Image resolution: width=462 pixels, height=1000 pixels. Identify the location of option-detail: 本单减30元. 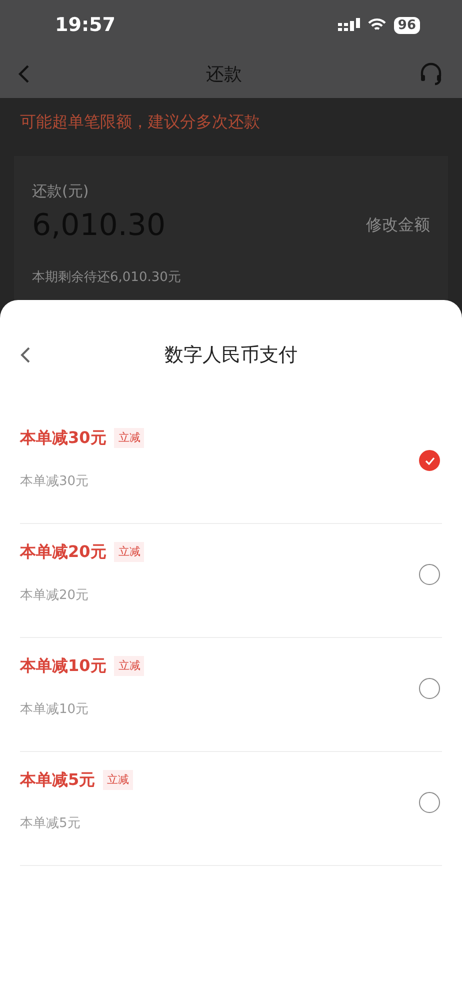
(55, 482).